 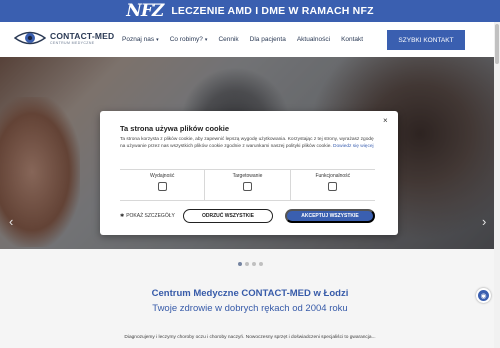 I want to click on nav-label: Poznaj nas, so click(x=138, y=39).